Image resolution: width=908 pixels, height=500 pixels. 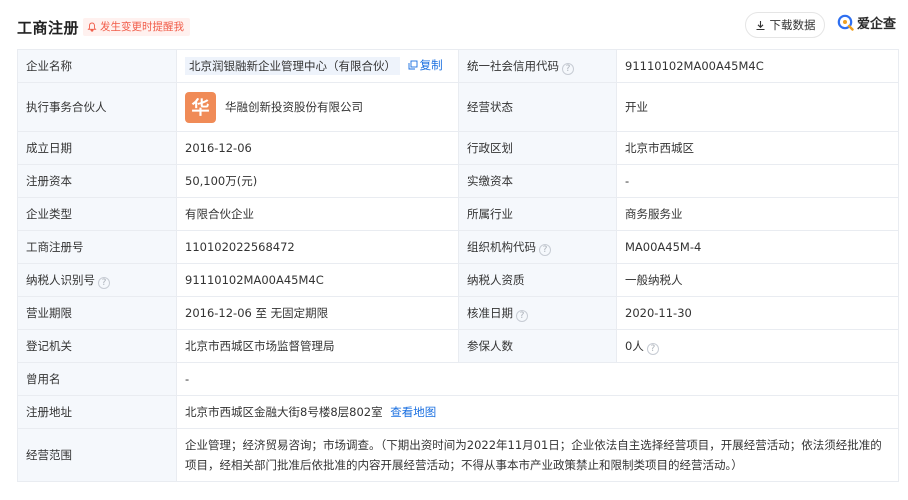 What do you see at coordinates (97, 313) in the screenshot?
I see `business-term-label: 营业期限` at bounding box center [97, 313].